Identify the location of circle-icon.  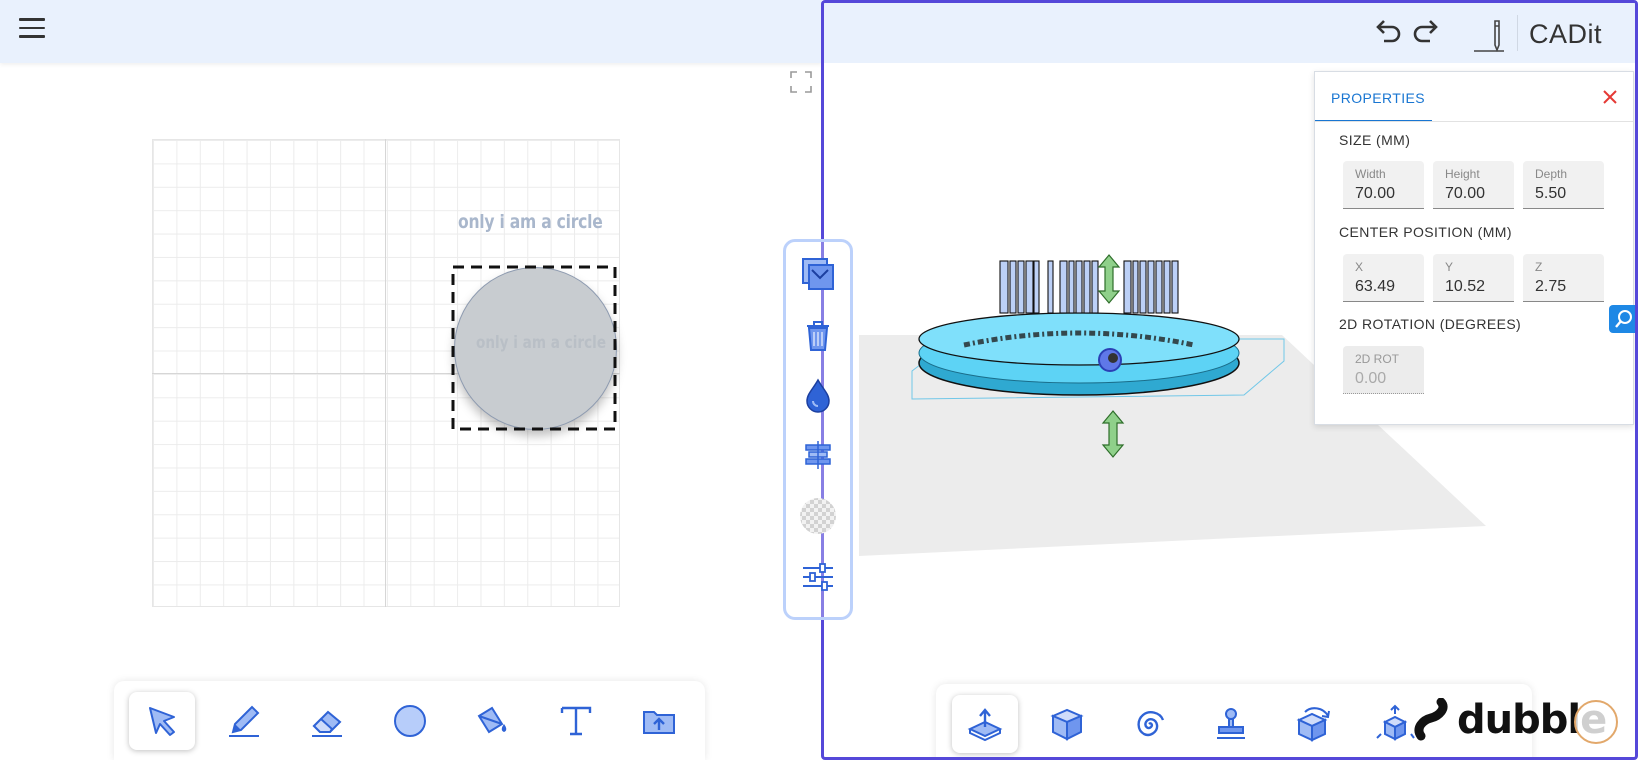
(410, 721).